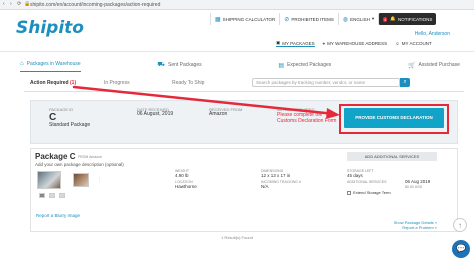 The height and width of the screenshot is (266, 474). I want to click on extend-storage-option: Extend Storage Term, so click(369, 192).